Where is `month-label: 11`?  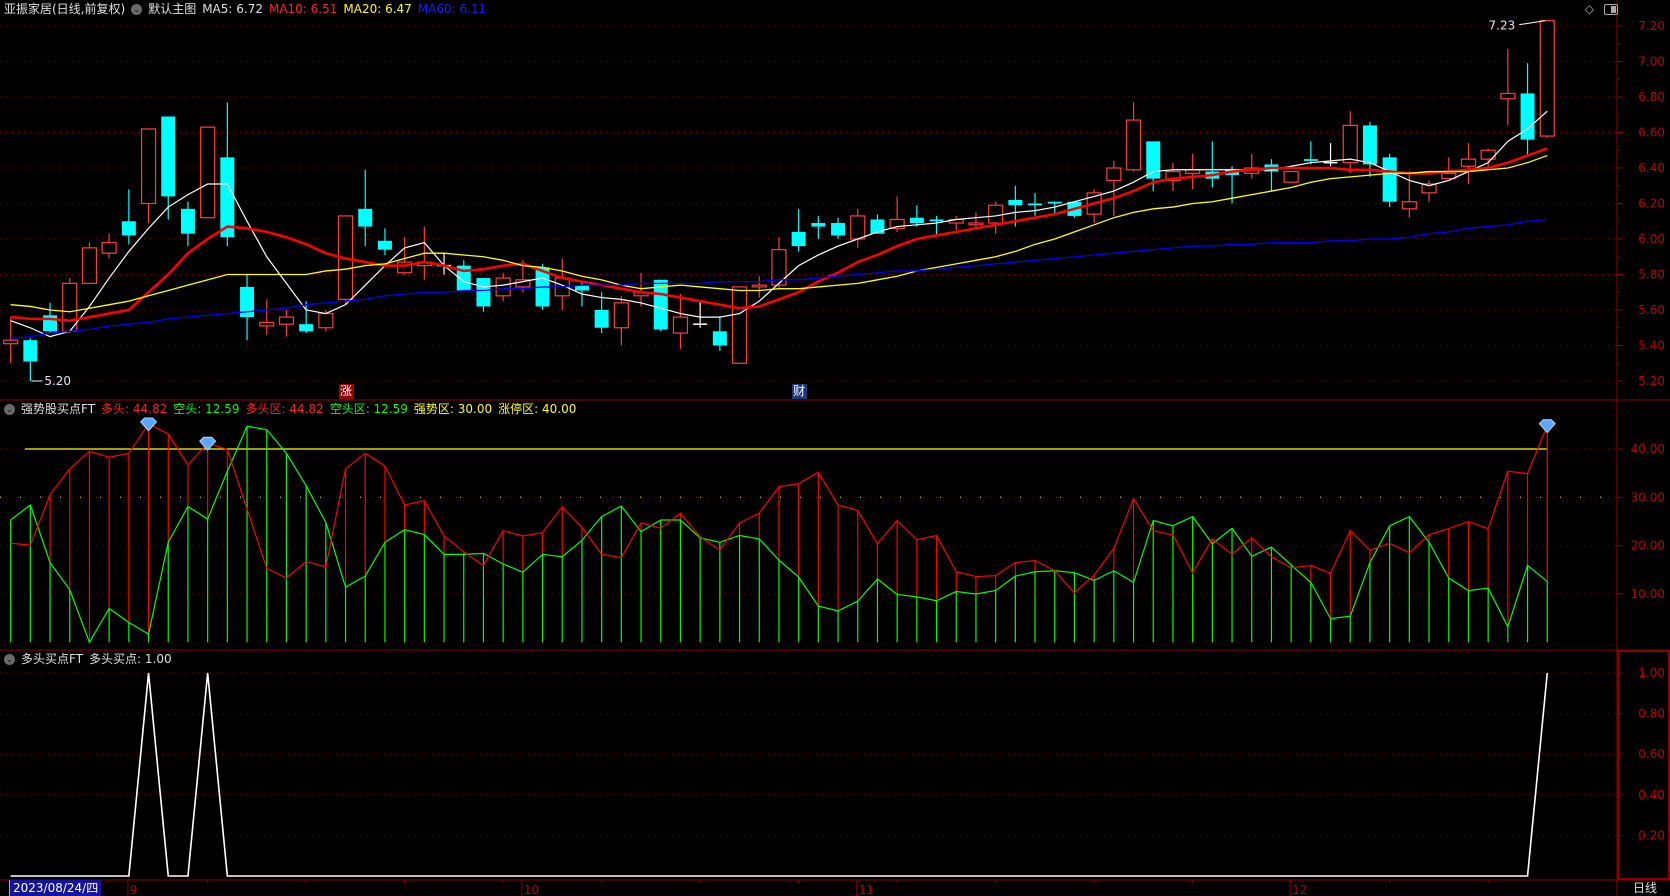
month-label: 11 is located at coordinates (866, 889).